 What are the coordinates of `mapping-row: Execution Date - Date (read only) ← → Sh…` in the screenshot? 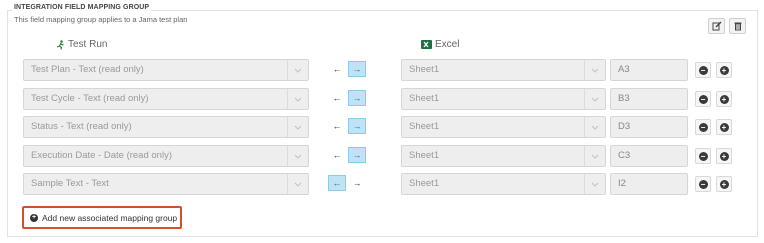 It's located at (382, 156).